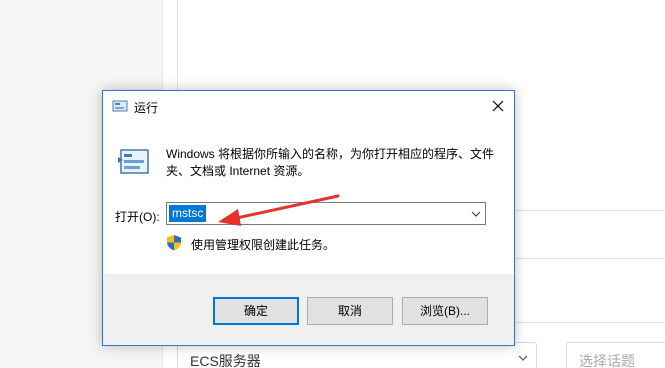 The width and height of the screenshot is (665, 368). I want to click on open-input-value: mstsc, so click(188, 213).